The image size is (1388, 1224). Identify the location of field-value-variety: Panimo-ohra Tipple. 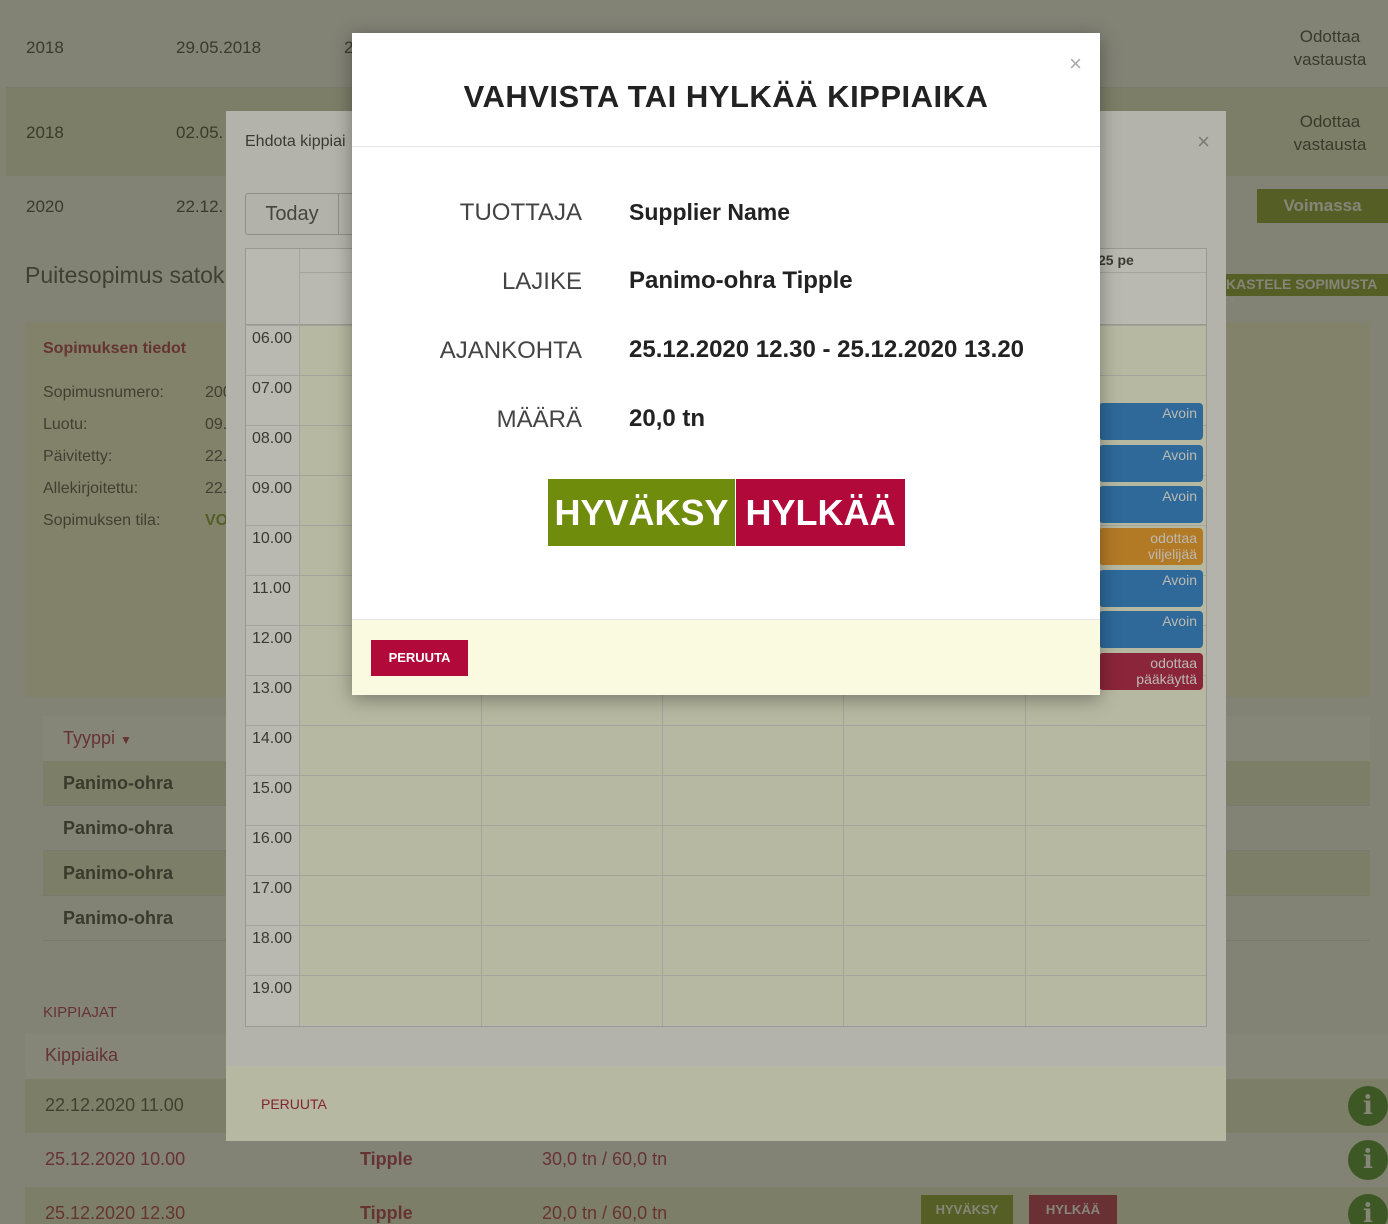
(741, 280).